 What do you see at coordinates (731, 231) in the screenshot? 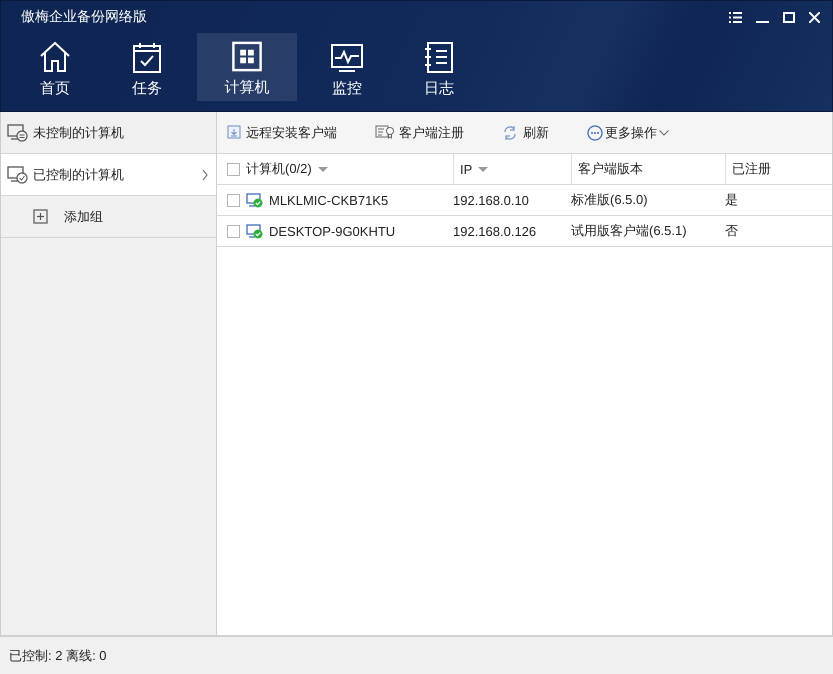
I see `table-cell: 否` at bounding box center [731, 231].